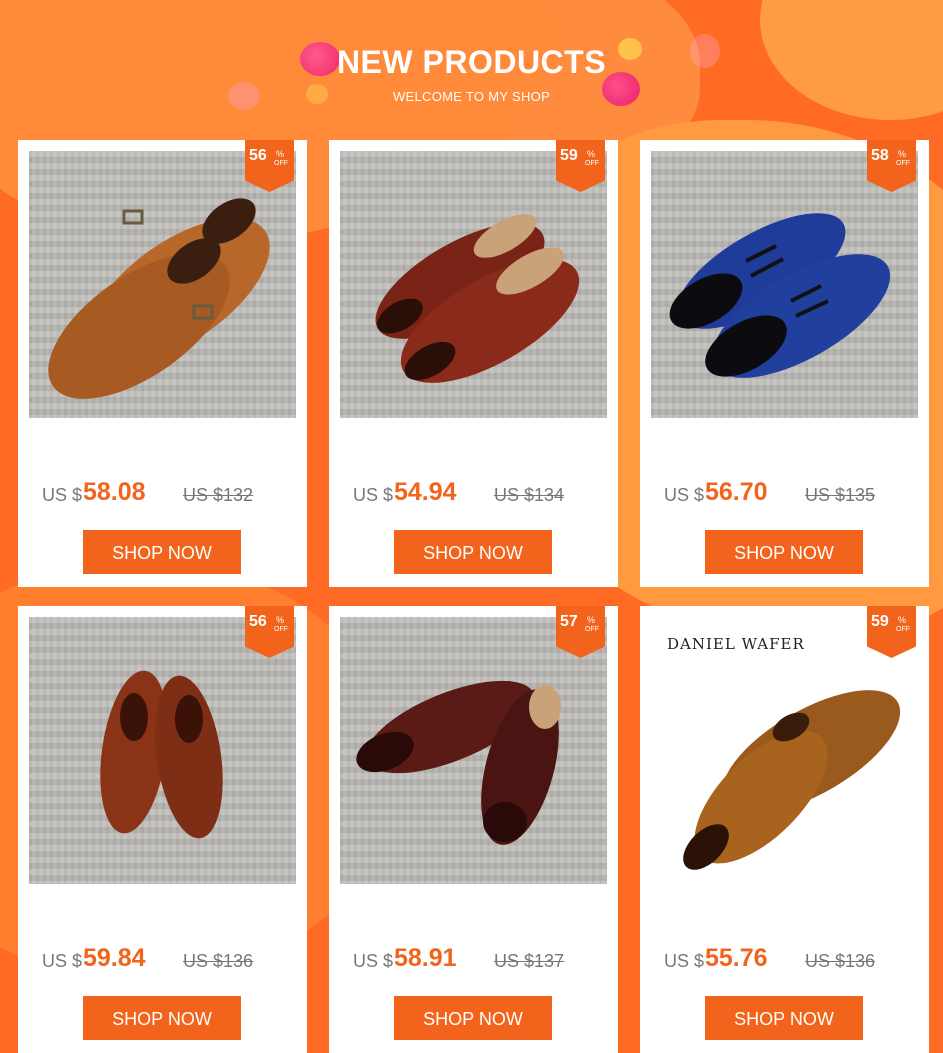 This screenshot has width=943, height=1053. What do you see at coordinates (172, 491) in the screenshot?
I see `price-row: US $ 58.08 US $132` at bounding box center [172, 491].